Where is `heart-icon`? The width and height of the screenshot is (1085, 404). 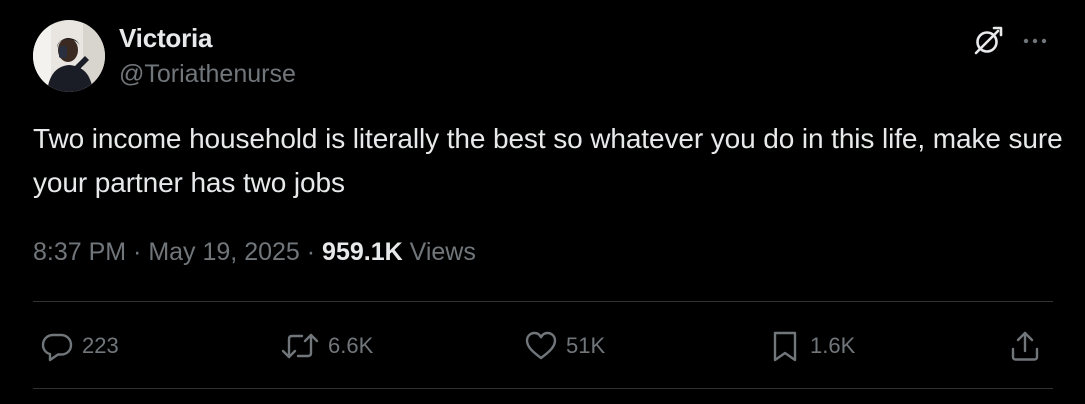 heart-icon is located at coordinates (541, 345).